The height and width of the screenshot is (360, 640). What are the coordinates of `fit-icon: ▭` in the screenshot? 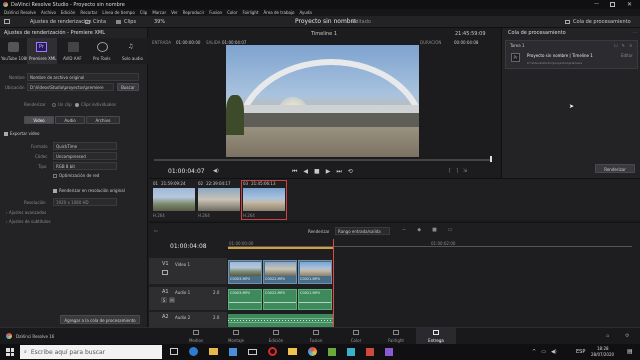 It's located at (450, 230).